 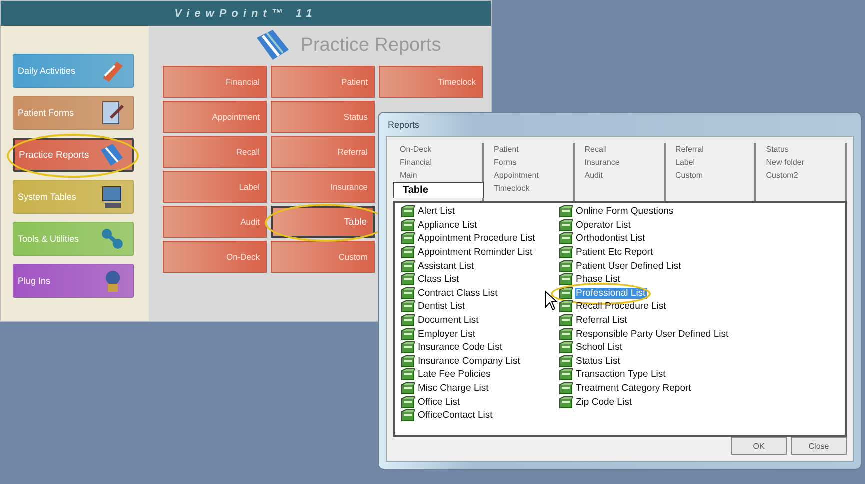 I want to click on dialog-title: Reports, so click(x=404, y=125).